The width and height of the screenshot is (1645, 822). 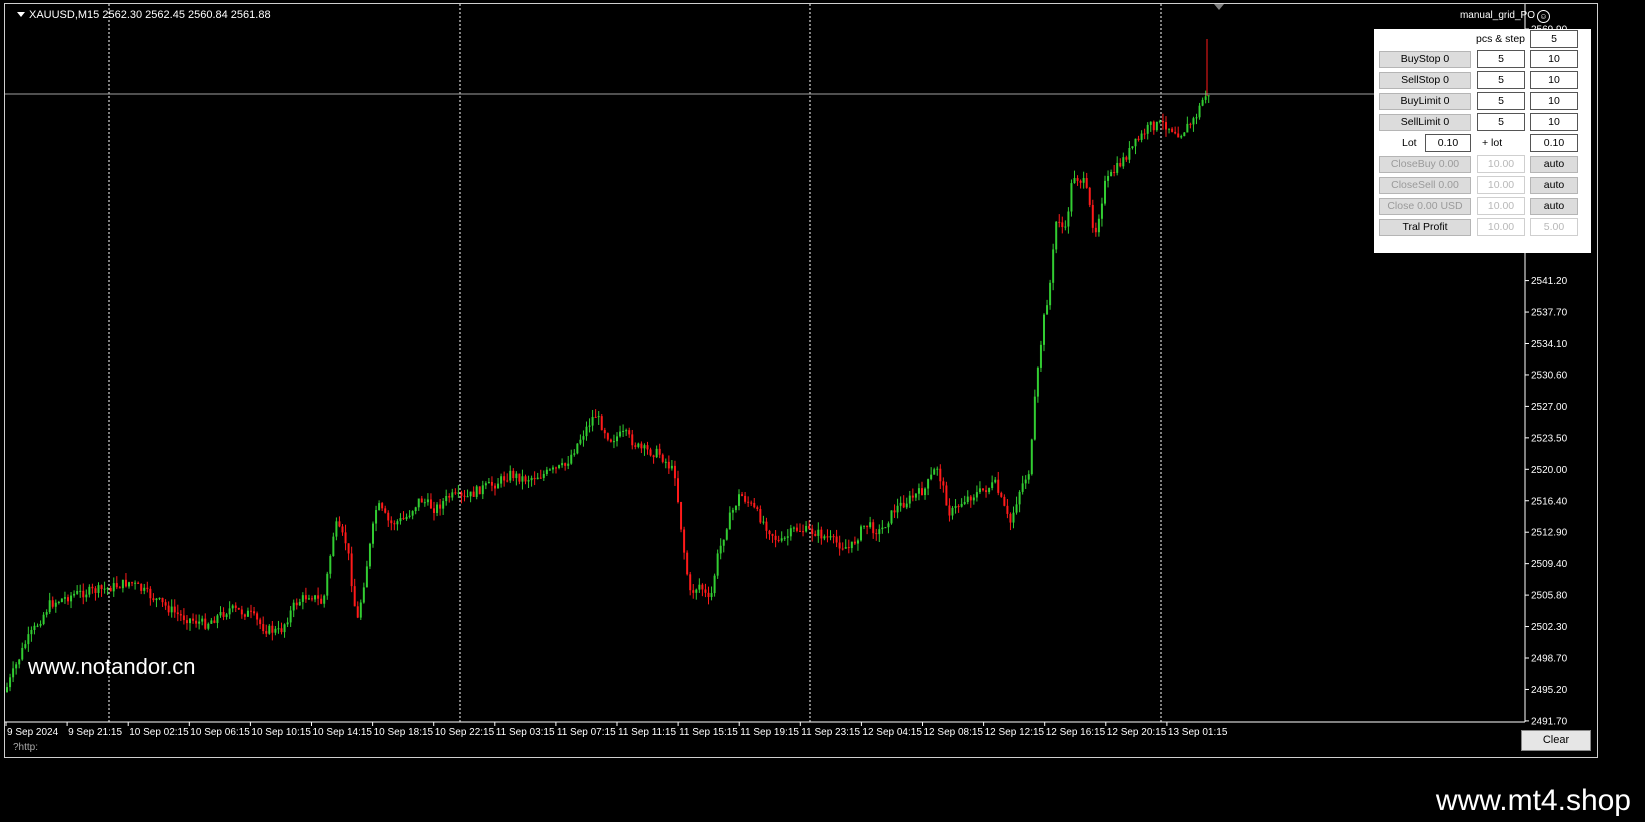 I want to click on close-usd-field: 10.00, so click(x=1501, y=206).